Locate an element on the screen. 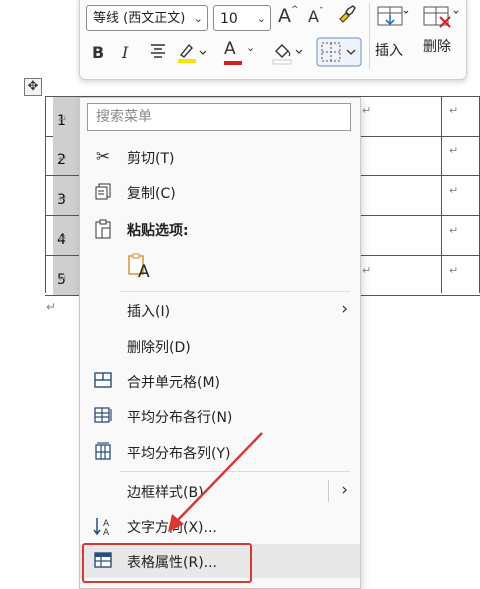 The height and width of the screenshot is (589, 480). menu-item-merge-cells: 合并单元格(M) is located at coordinates (220, 381).